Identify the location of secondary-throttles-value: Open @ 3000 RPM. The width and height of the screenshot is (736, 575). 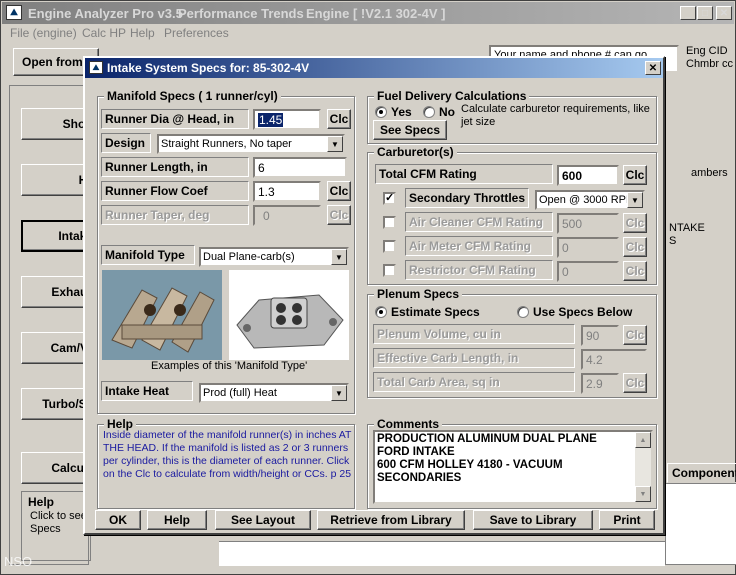
(587, 200).